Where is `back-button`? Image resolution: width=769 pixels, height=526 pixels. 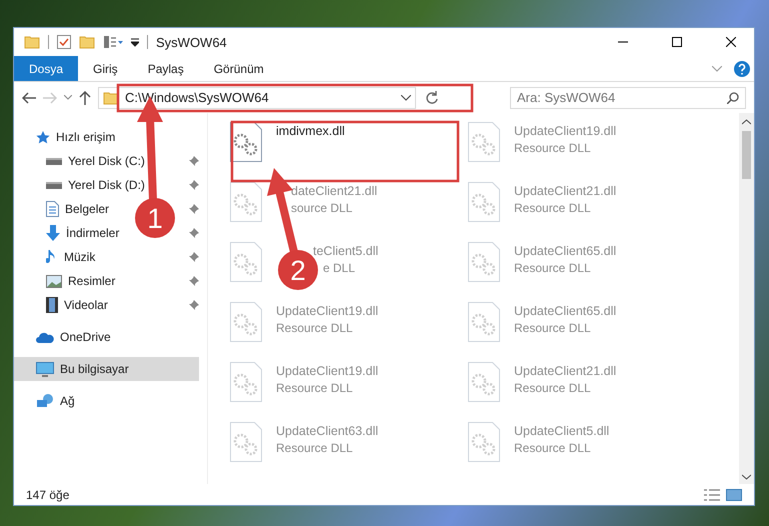
back-button is located at coordinates (29, 98).